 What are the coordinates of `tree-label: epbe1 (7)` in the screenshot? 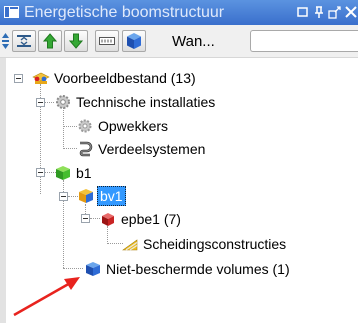 It's located at (151, 219).